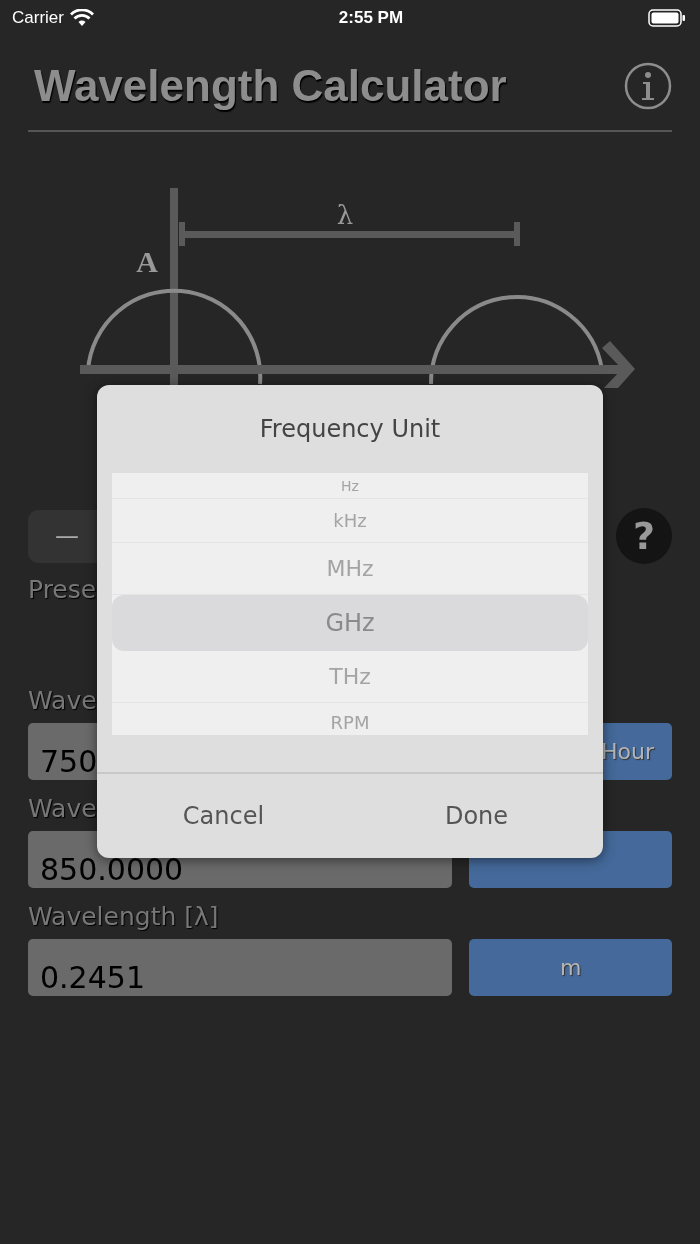 Image resolution: width=700 pixels, height=1244 pixels. I want to click on dialog-title: Frequency Unit, so click(350, 429).